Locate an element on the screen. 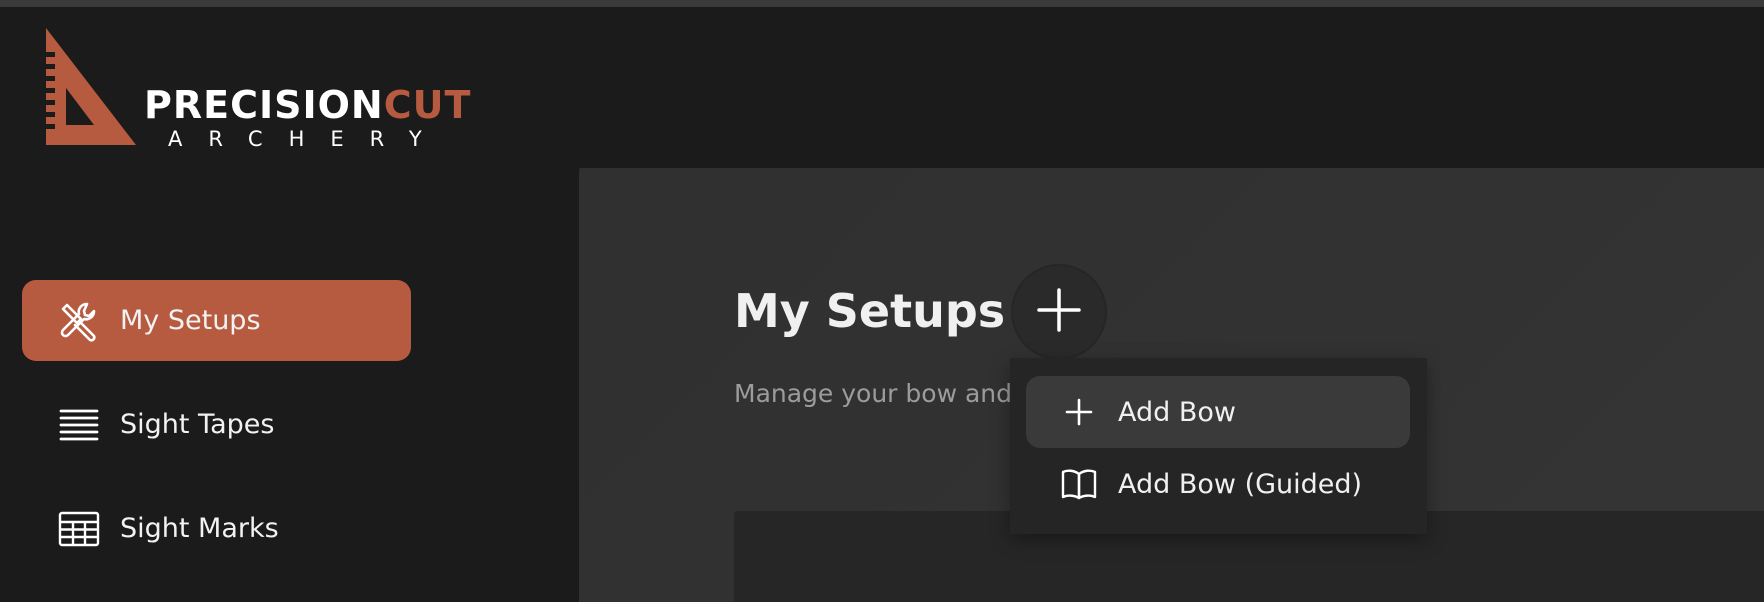 The height and width of the screenshot is (602, 1764). brand-logo: PRECISIONCUT ARCHERY is located at coordinates (284, 89).